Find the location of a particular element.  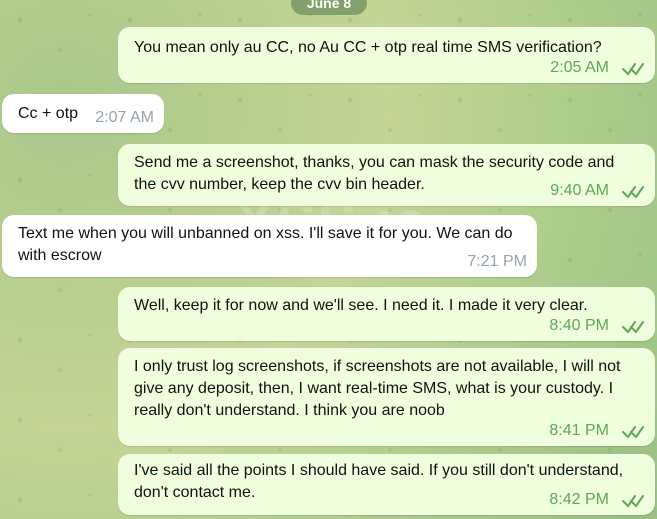

message-meta: 9:40 AM is located at coordinates (597, 191).